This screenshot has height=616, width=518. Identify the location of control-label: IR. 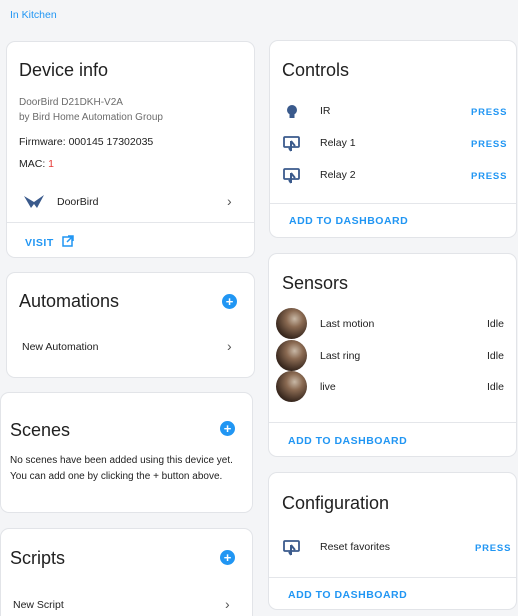
(325, 111).